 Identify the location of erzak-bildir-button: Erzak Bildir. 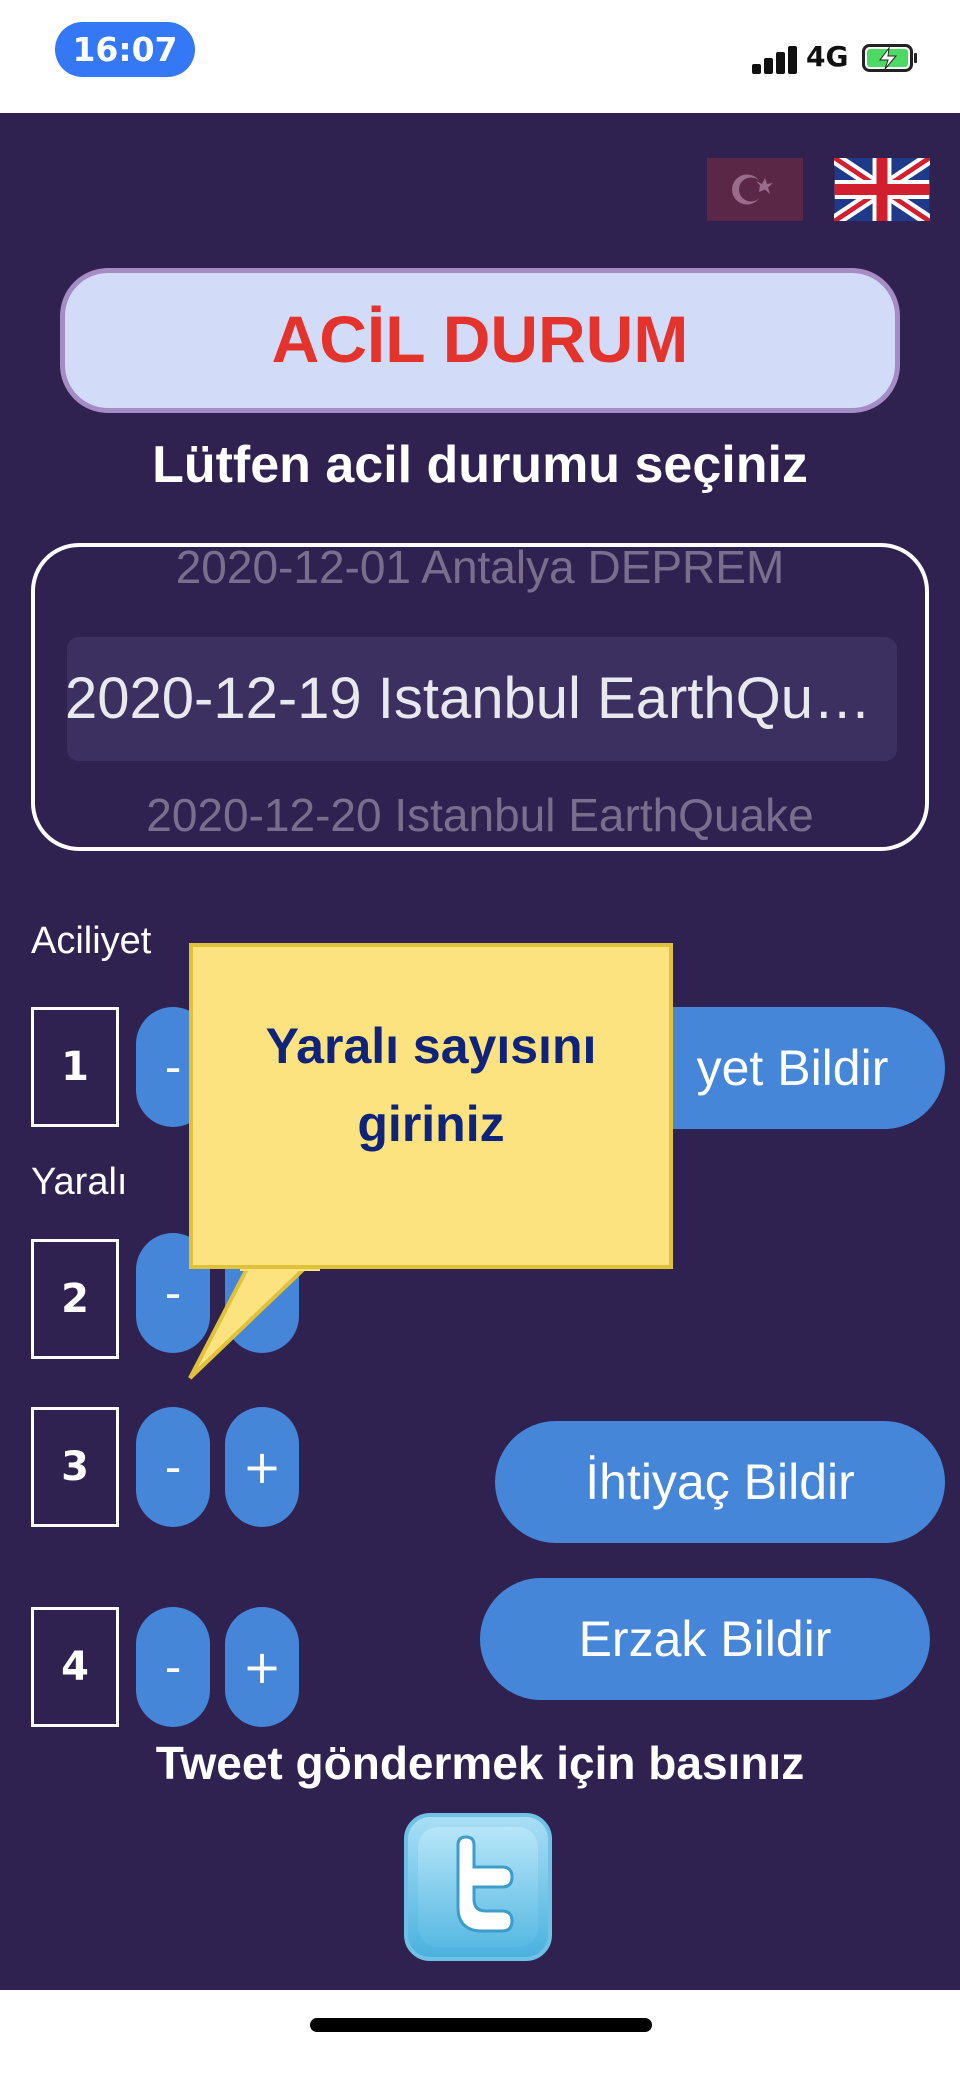
(705, 1639).